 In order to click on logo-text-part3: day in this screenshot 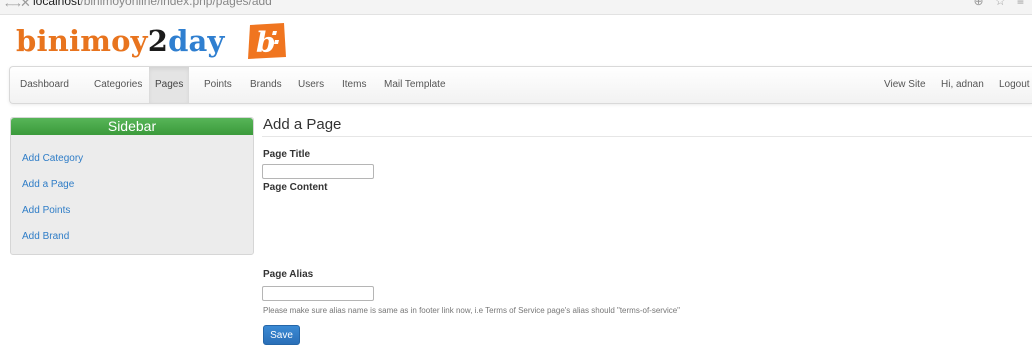, I will do `click(196, 41)`.